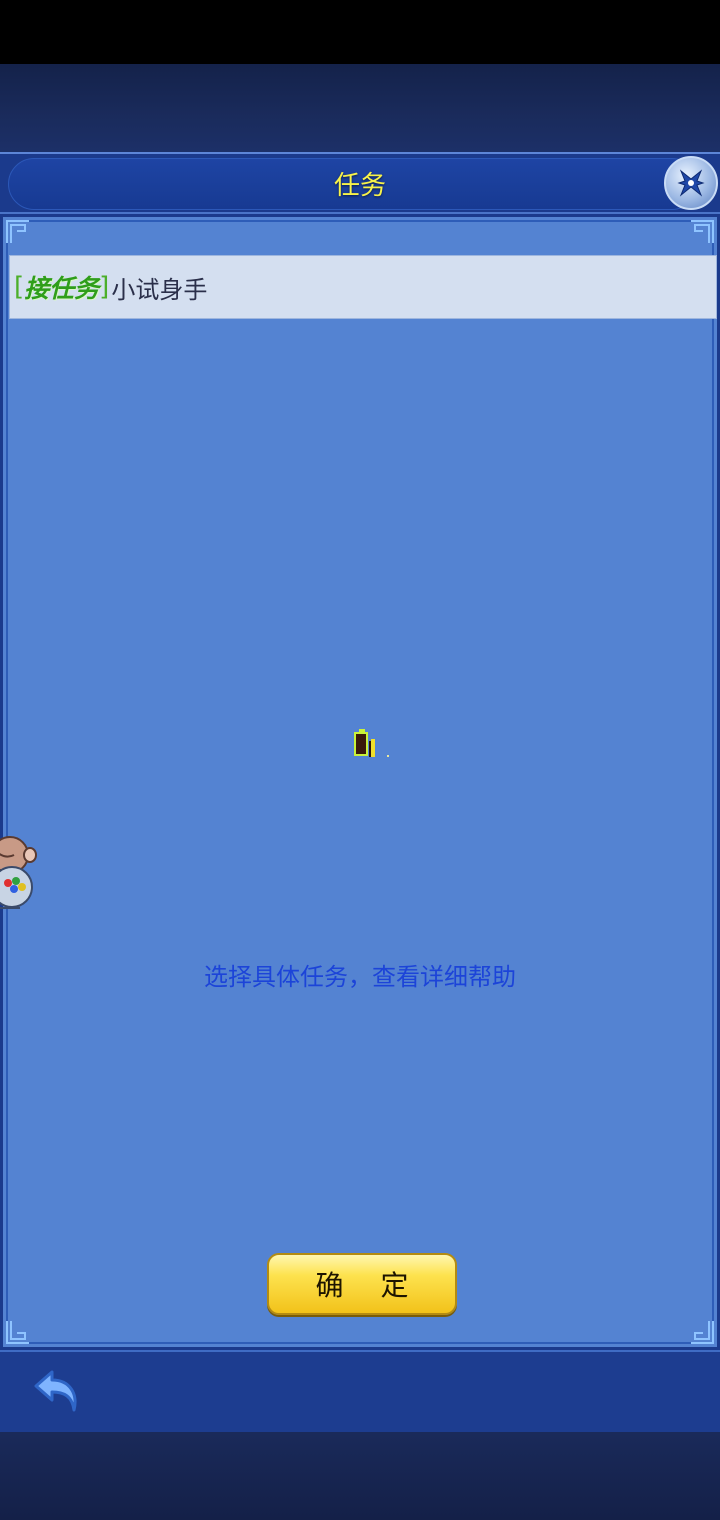  What do you see at coordinates (362, 1284) in the screenshot?
I see `confirm-button: 确 定` at bounding box center [362, 1284].